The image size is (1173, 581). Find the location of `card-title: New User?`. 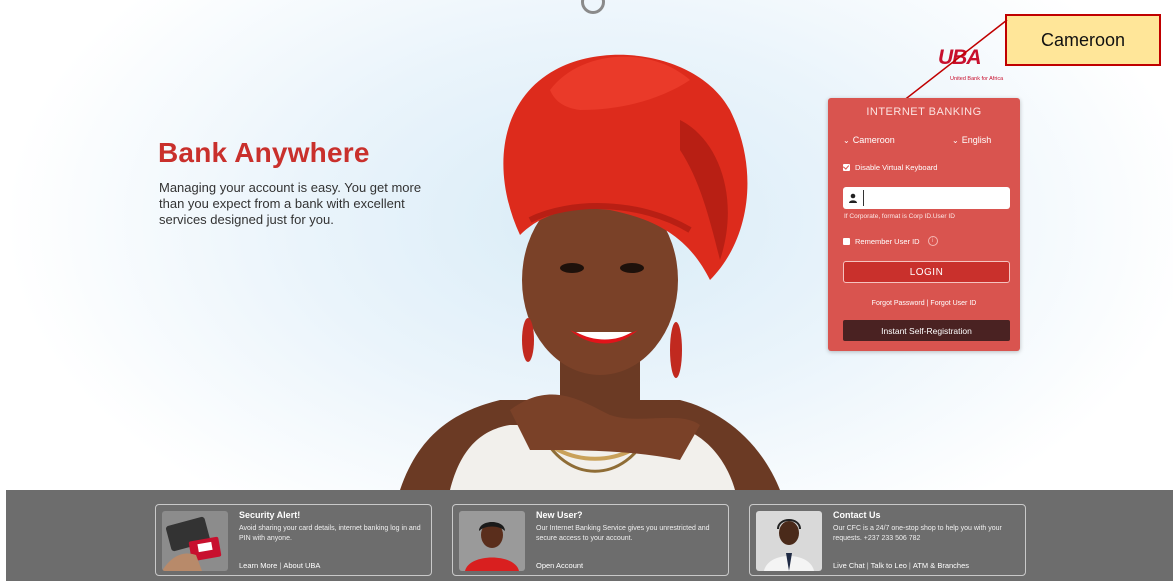

card-title: New User? is located at coordinates (559, 515).